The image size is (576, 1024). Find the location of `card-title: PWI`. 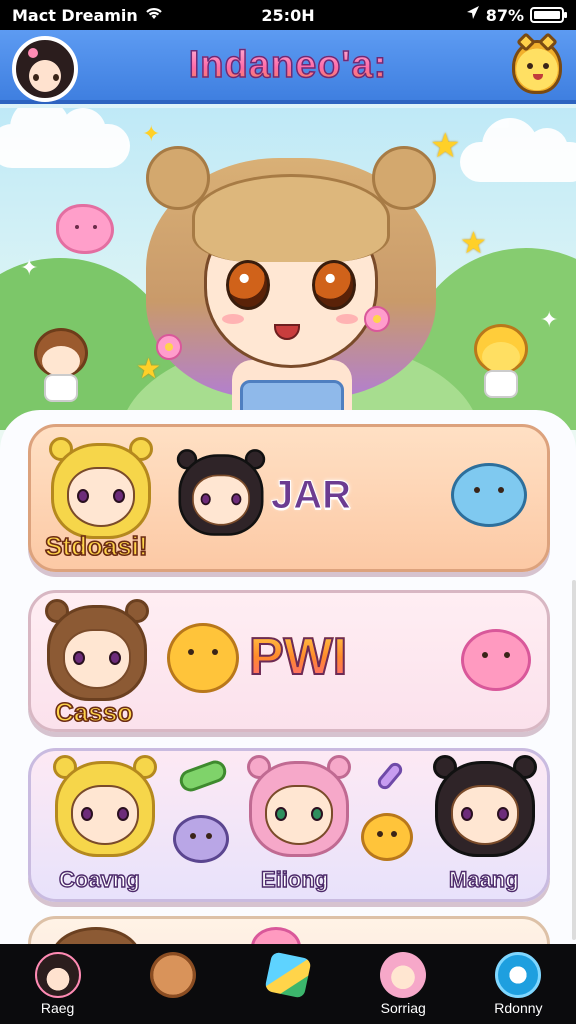

card-title: PWI is located at coordinates (298, 657).